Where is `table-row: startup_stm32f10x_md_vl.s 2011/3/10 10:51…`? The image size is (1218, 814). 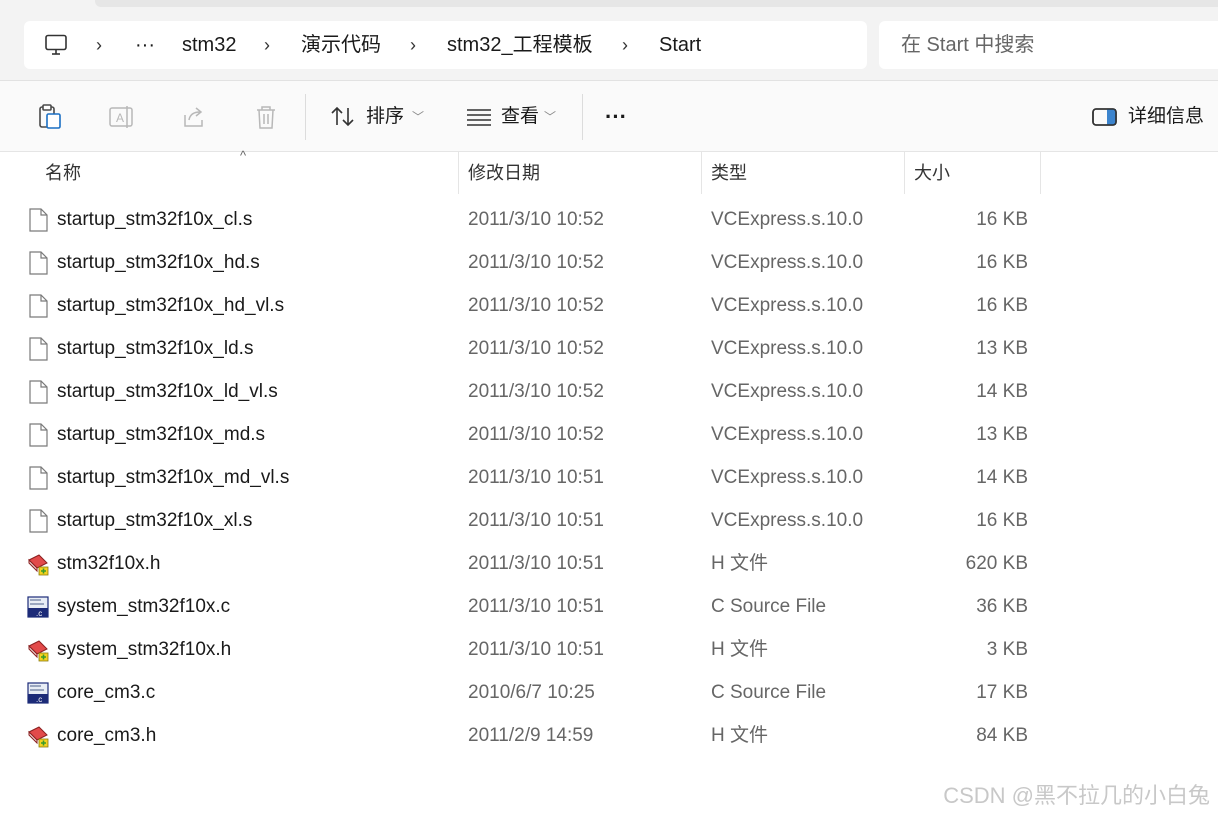
table-row: startup_stm32f10x_md_vl.s 2011/3/10 10:51… is located at coordinates (609, 477).